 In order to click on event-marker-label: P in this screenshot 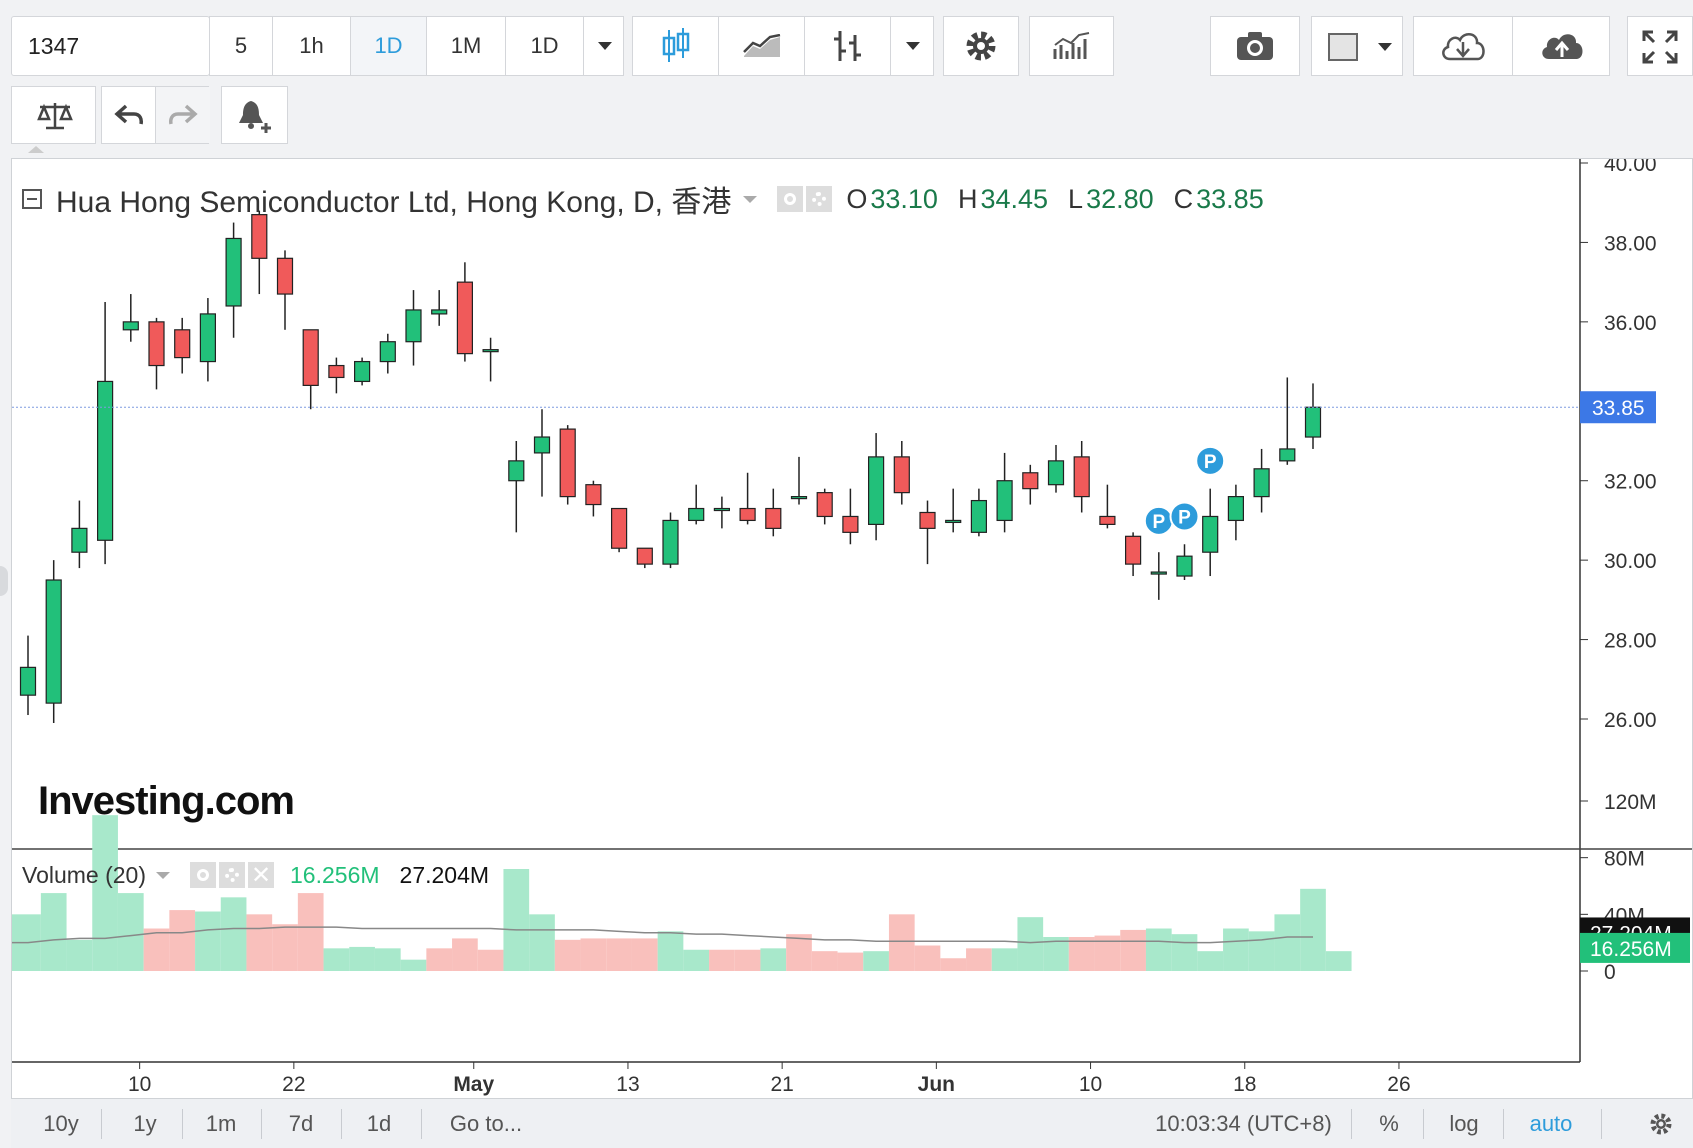, I will do `click(1210, 462)`.